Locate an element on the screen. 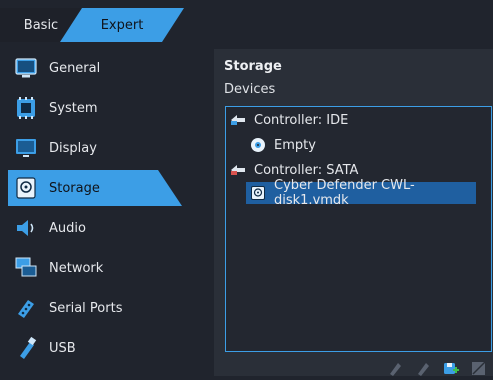 This screenshot has width=493, height=380. tree-item-label: Controller: IDE is located at coordinates (301, 120).